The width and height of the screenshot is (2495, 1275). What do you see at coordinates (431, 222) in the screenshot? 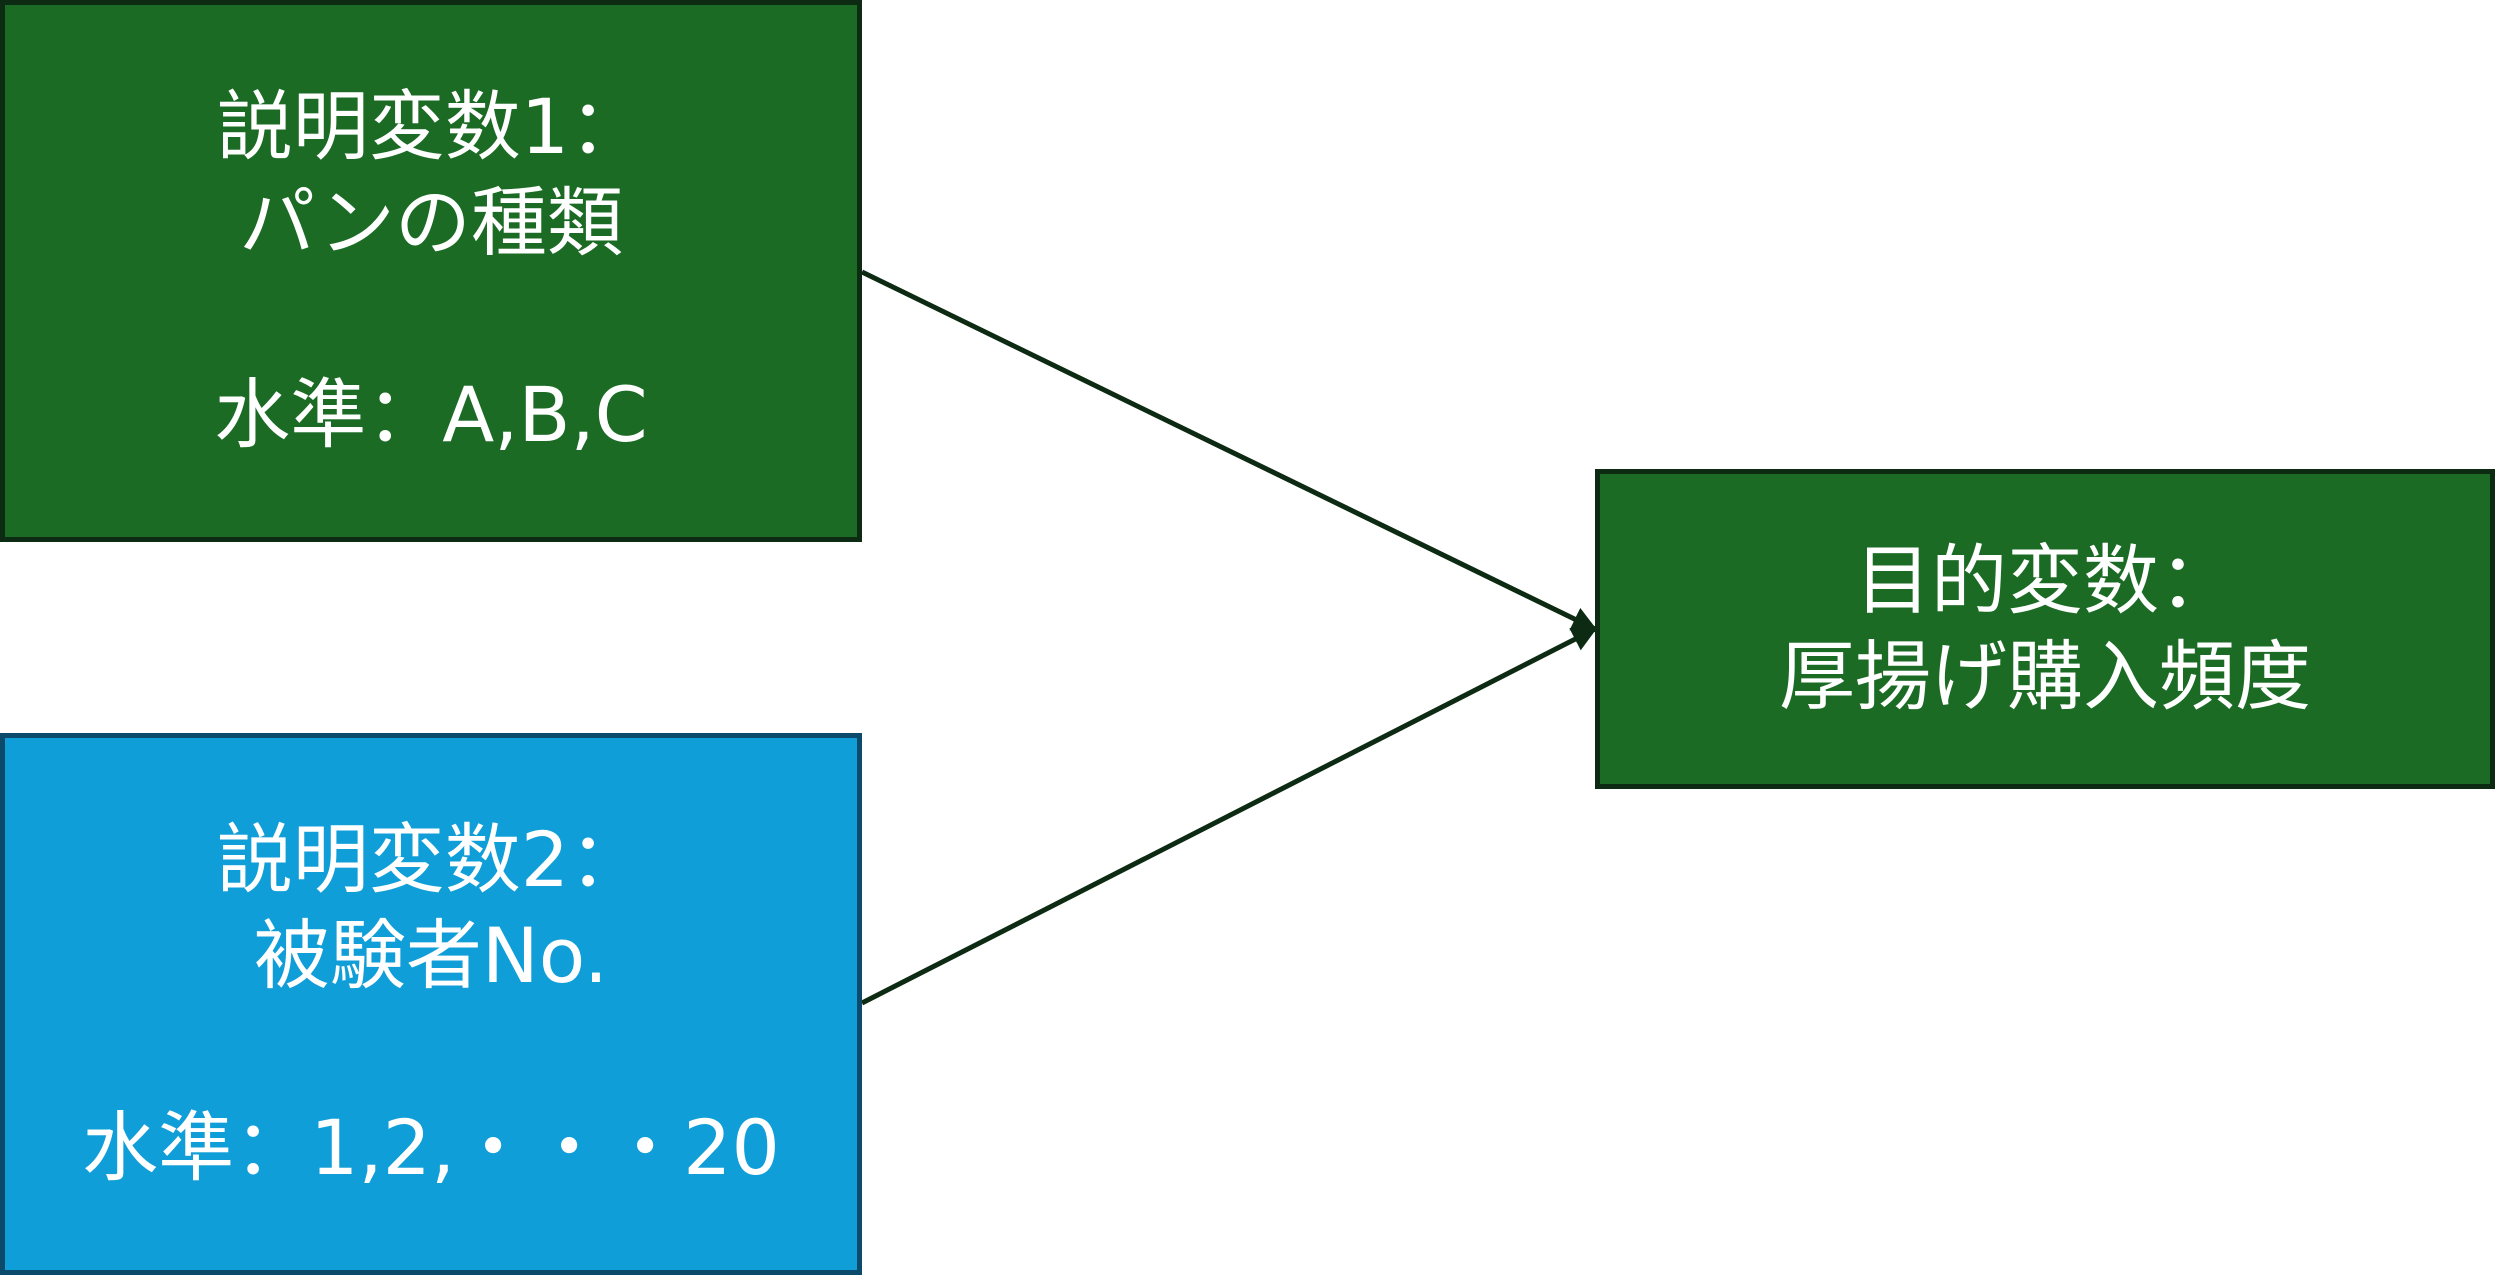
I see `explanatory-variable-1-name: パンの種類` at bounding box center [431, 222].